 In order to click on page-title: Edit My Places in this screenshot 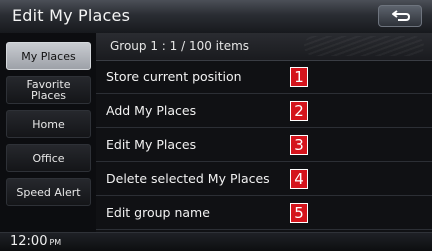, I will do `click(71, 15)`.